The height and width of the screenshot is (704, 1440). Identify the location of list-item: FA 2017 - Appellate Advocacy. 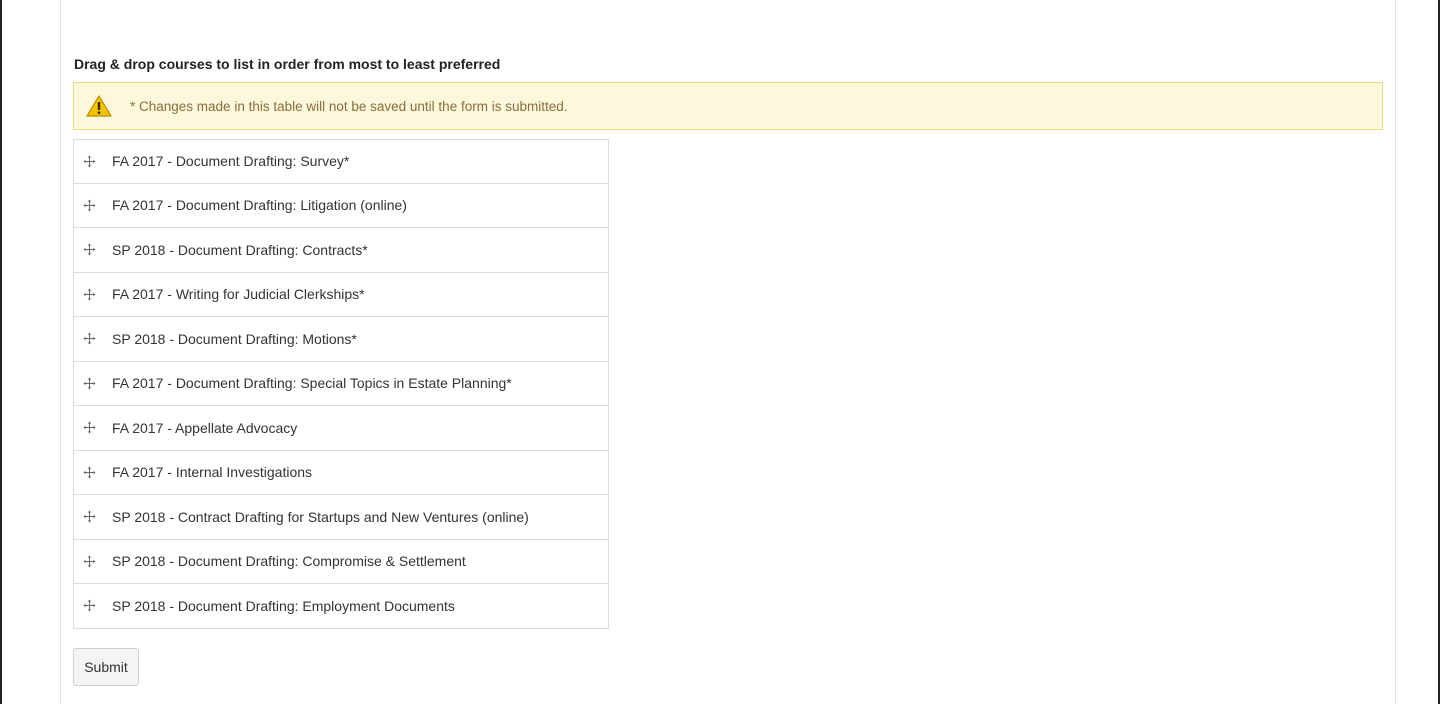
(341, 428).